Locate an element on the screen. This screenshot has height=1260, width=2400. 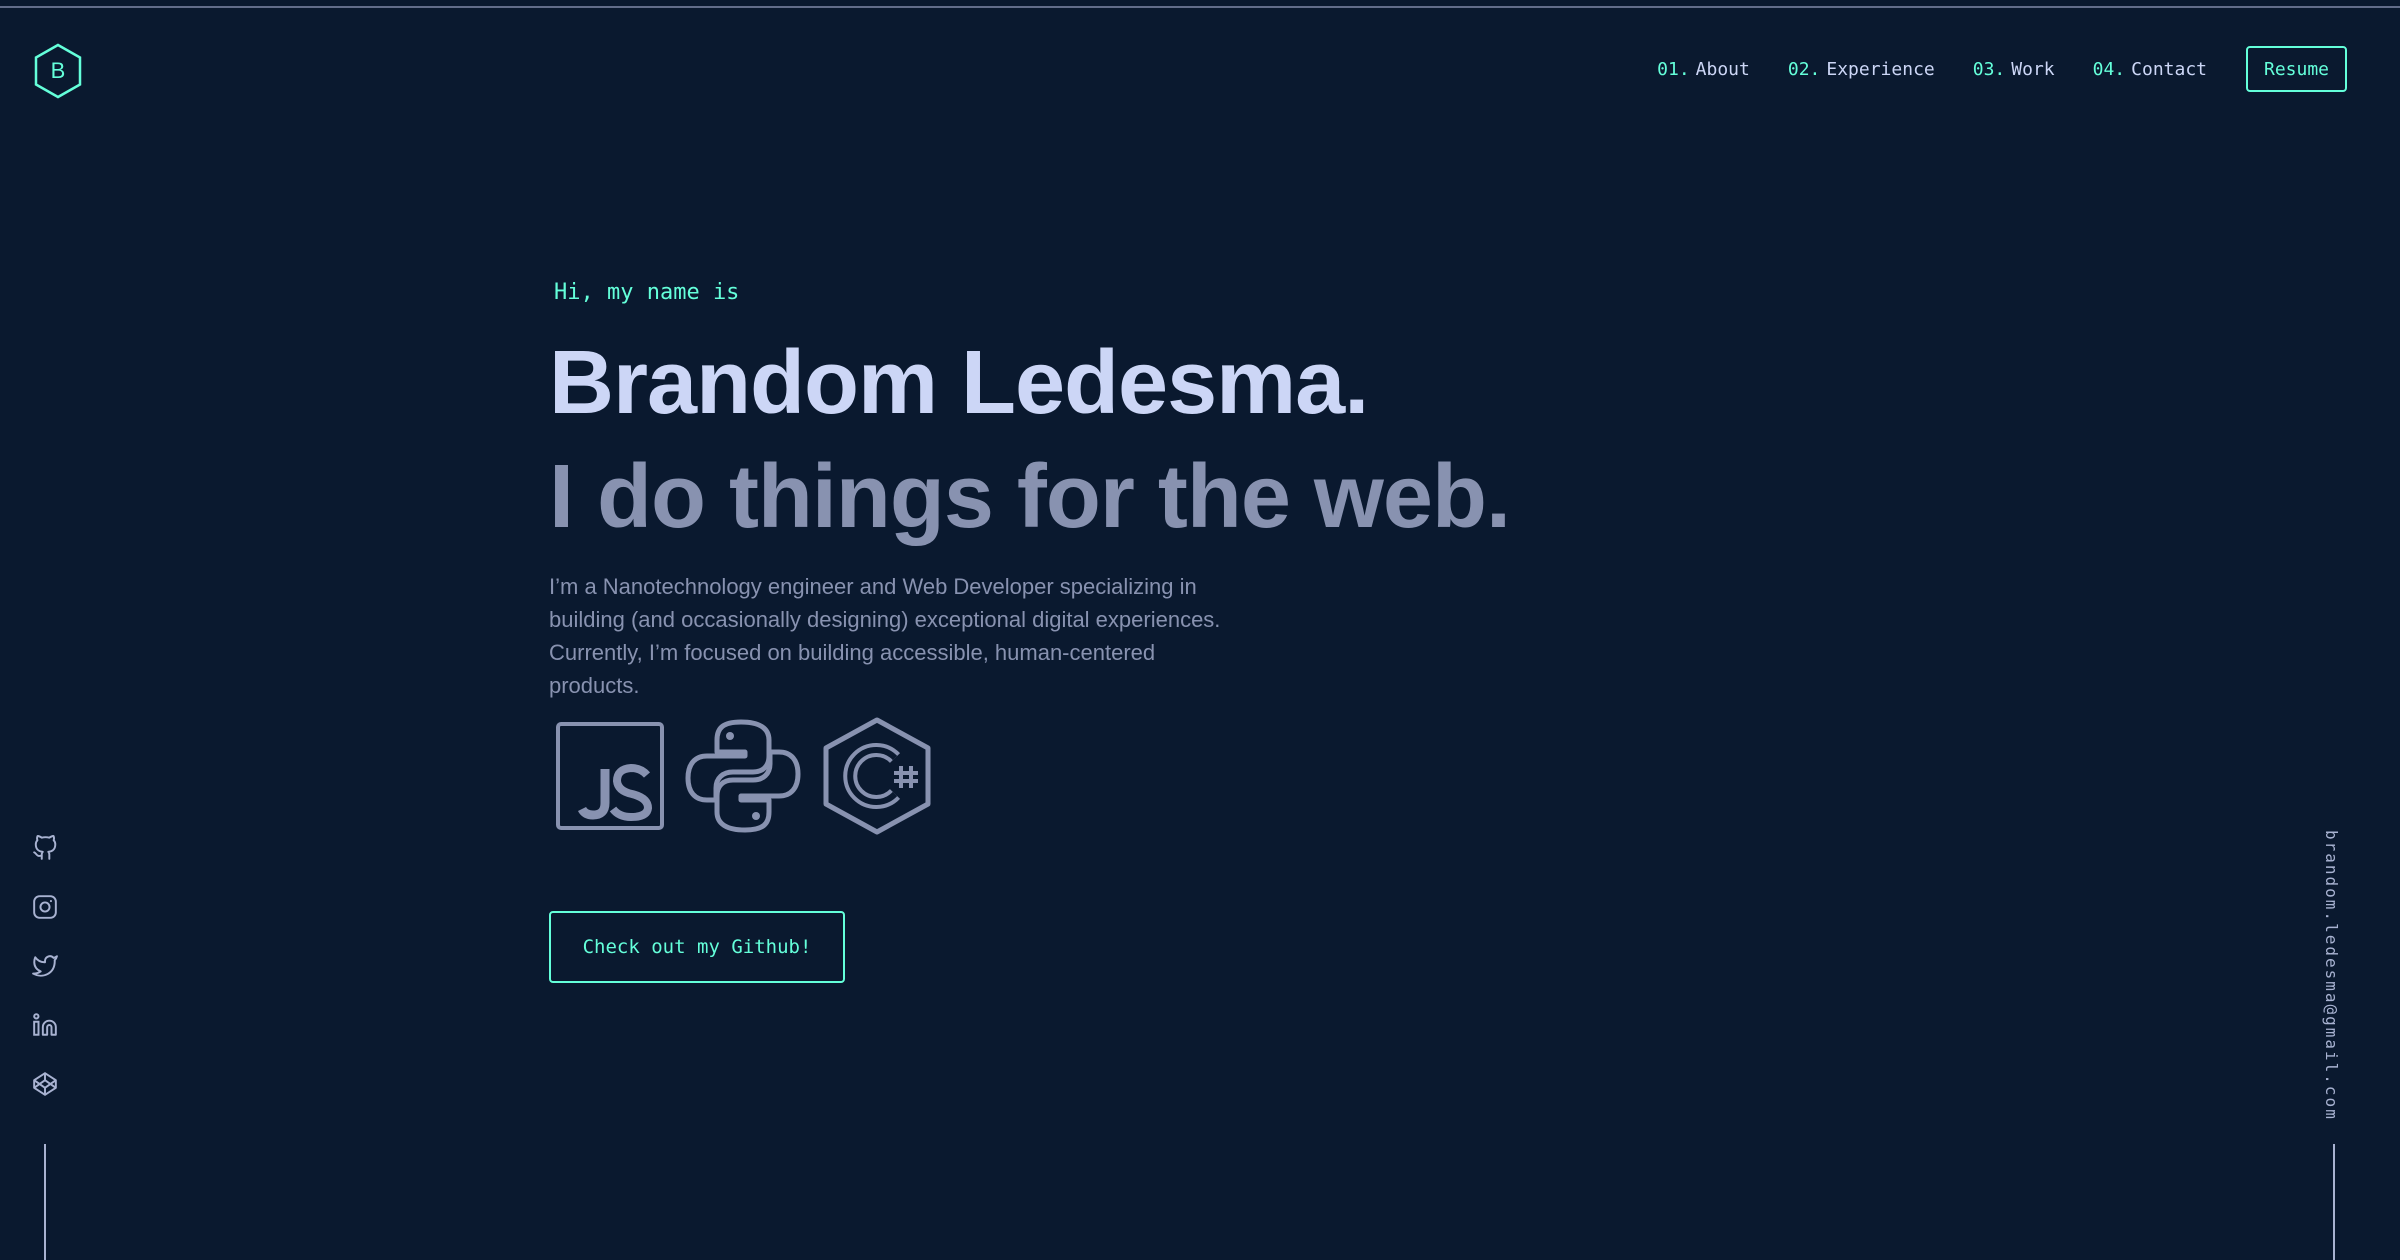
top-border-line is located at coordinates (1200, 7).